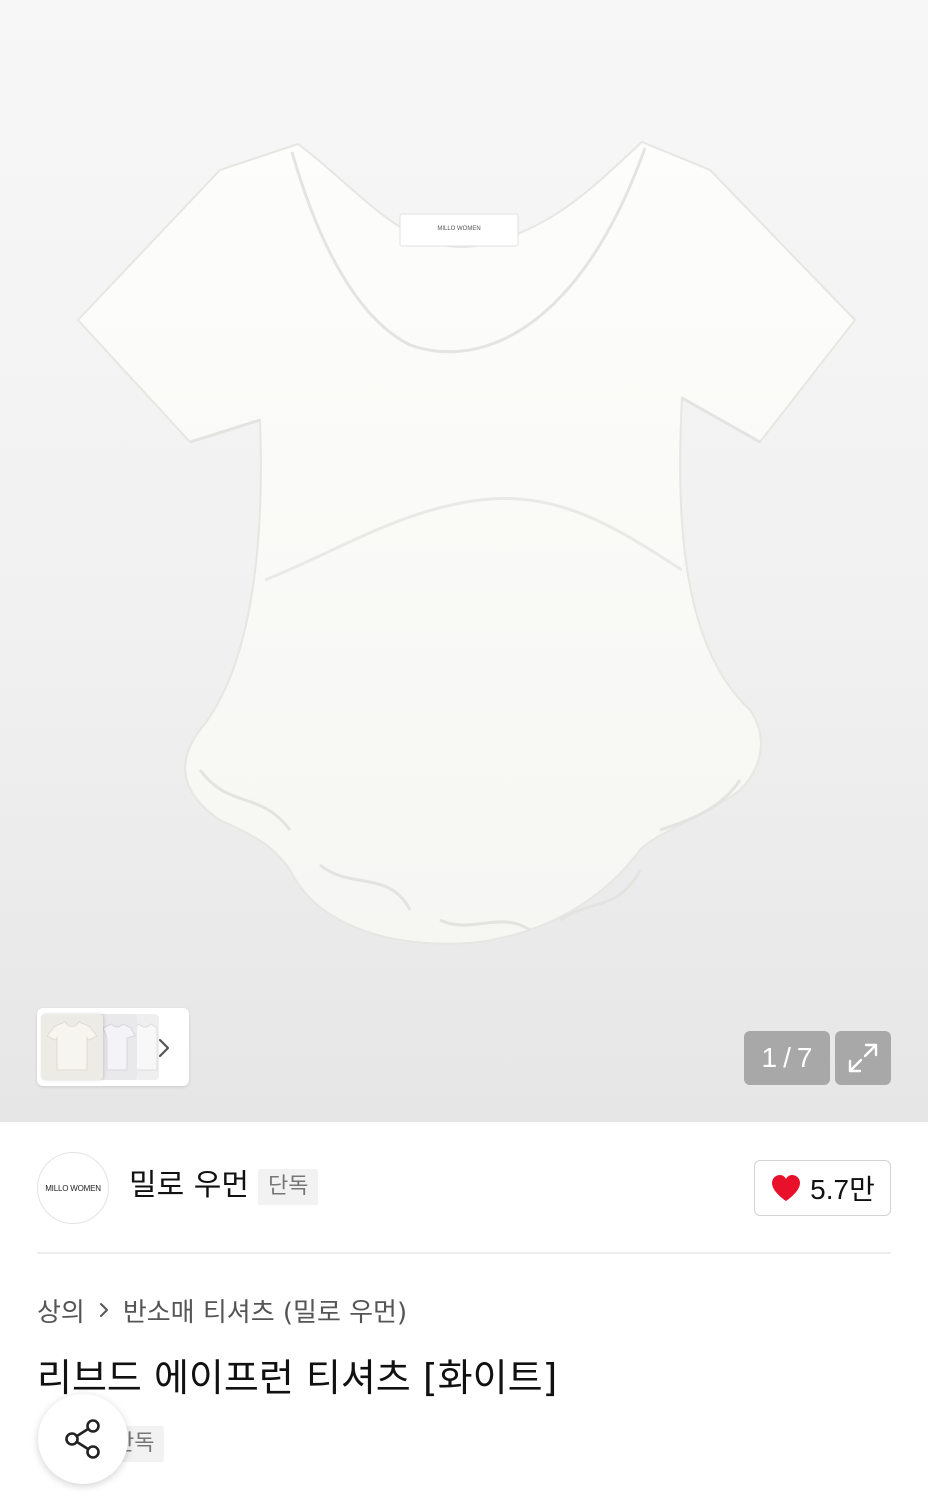 This screenshot has height=1500, width=928. I want to click on breadcrumb-subcategory: 반소매 티셔츠 (밀로 우먼), so click(265, 1310).